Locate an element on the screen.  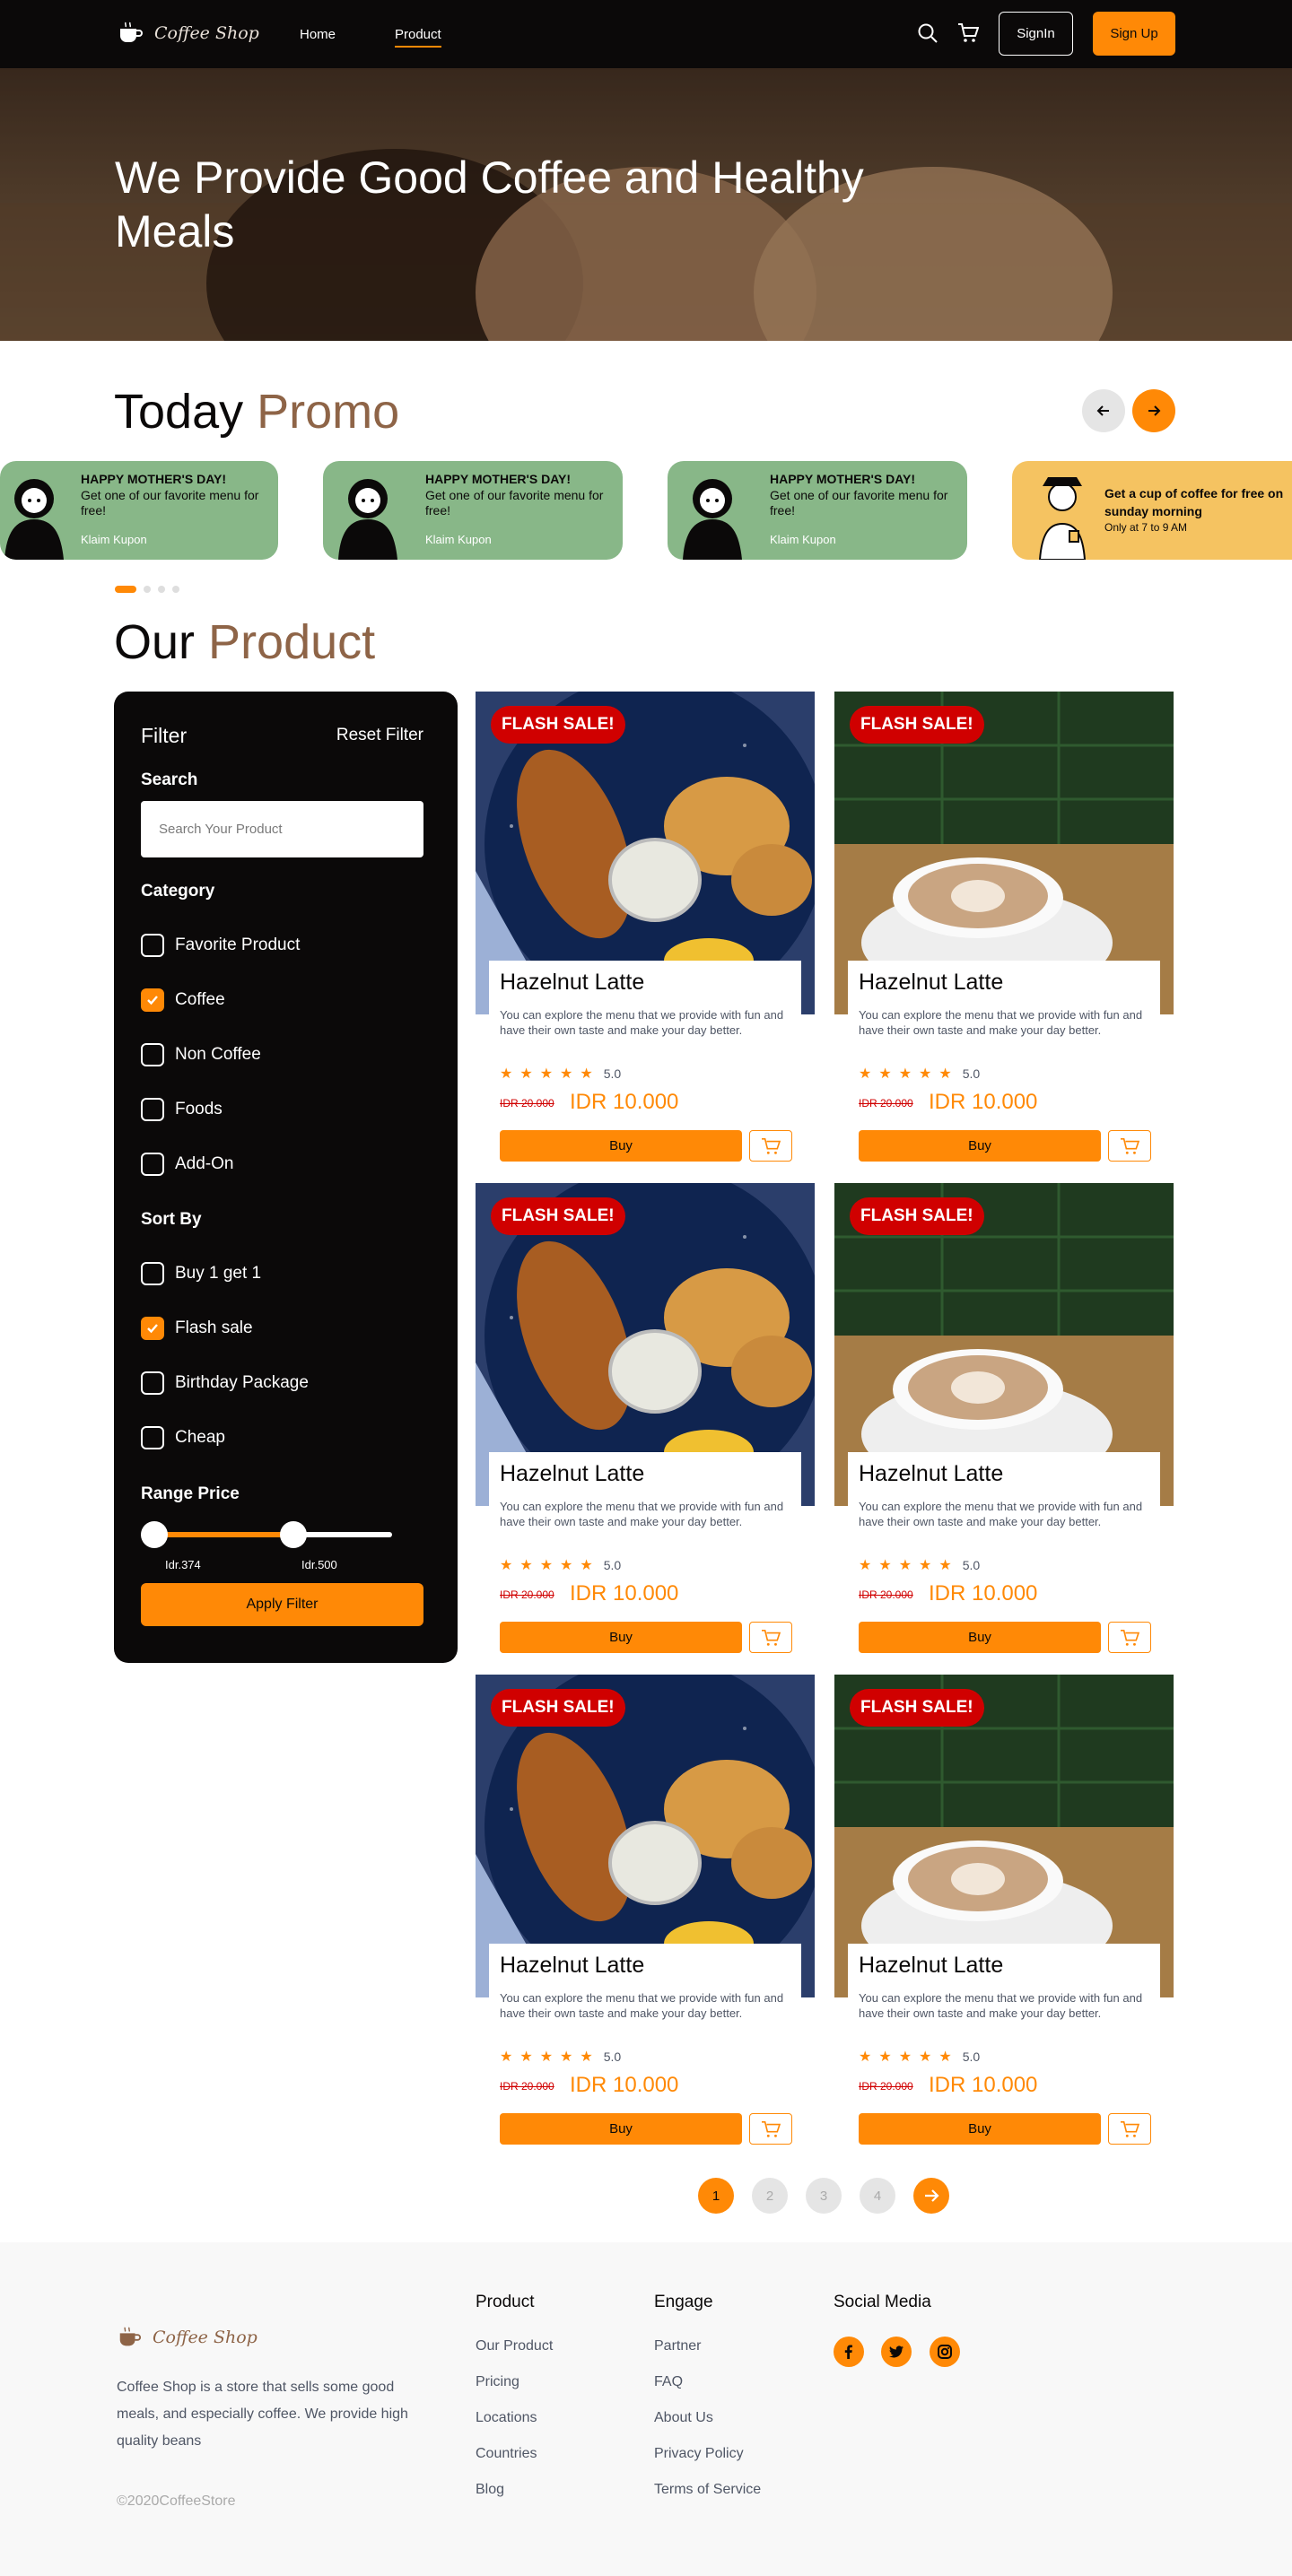
apply-filter-button: Apply Filter is located at coordinates (282, 1604).